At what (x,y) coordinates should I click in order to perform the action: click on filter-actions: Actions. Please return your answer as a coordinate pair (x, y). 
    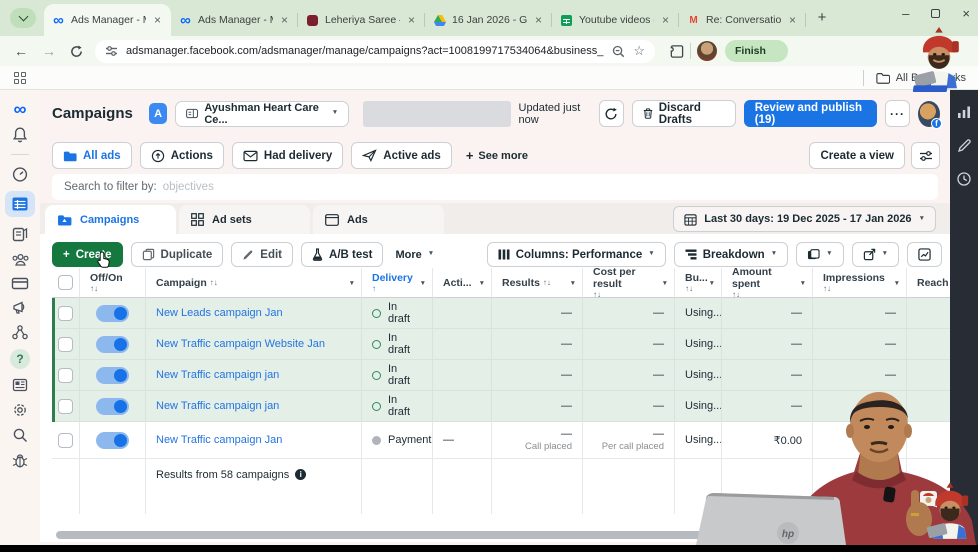
    Looking at the image, I should click on (181, 155).